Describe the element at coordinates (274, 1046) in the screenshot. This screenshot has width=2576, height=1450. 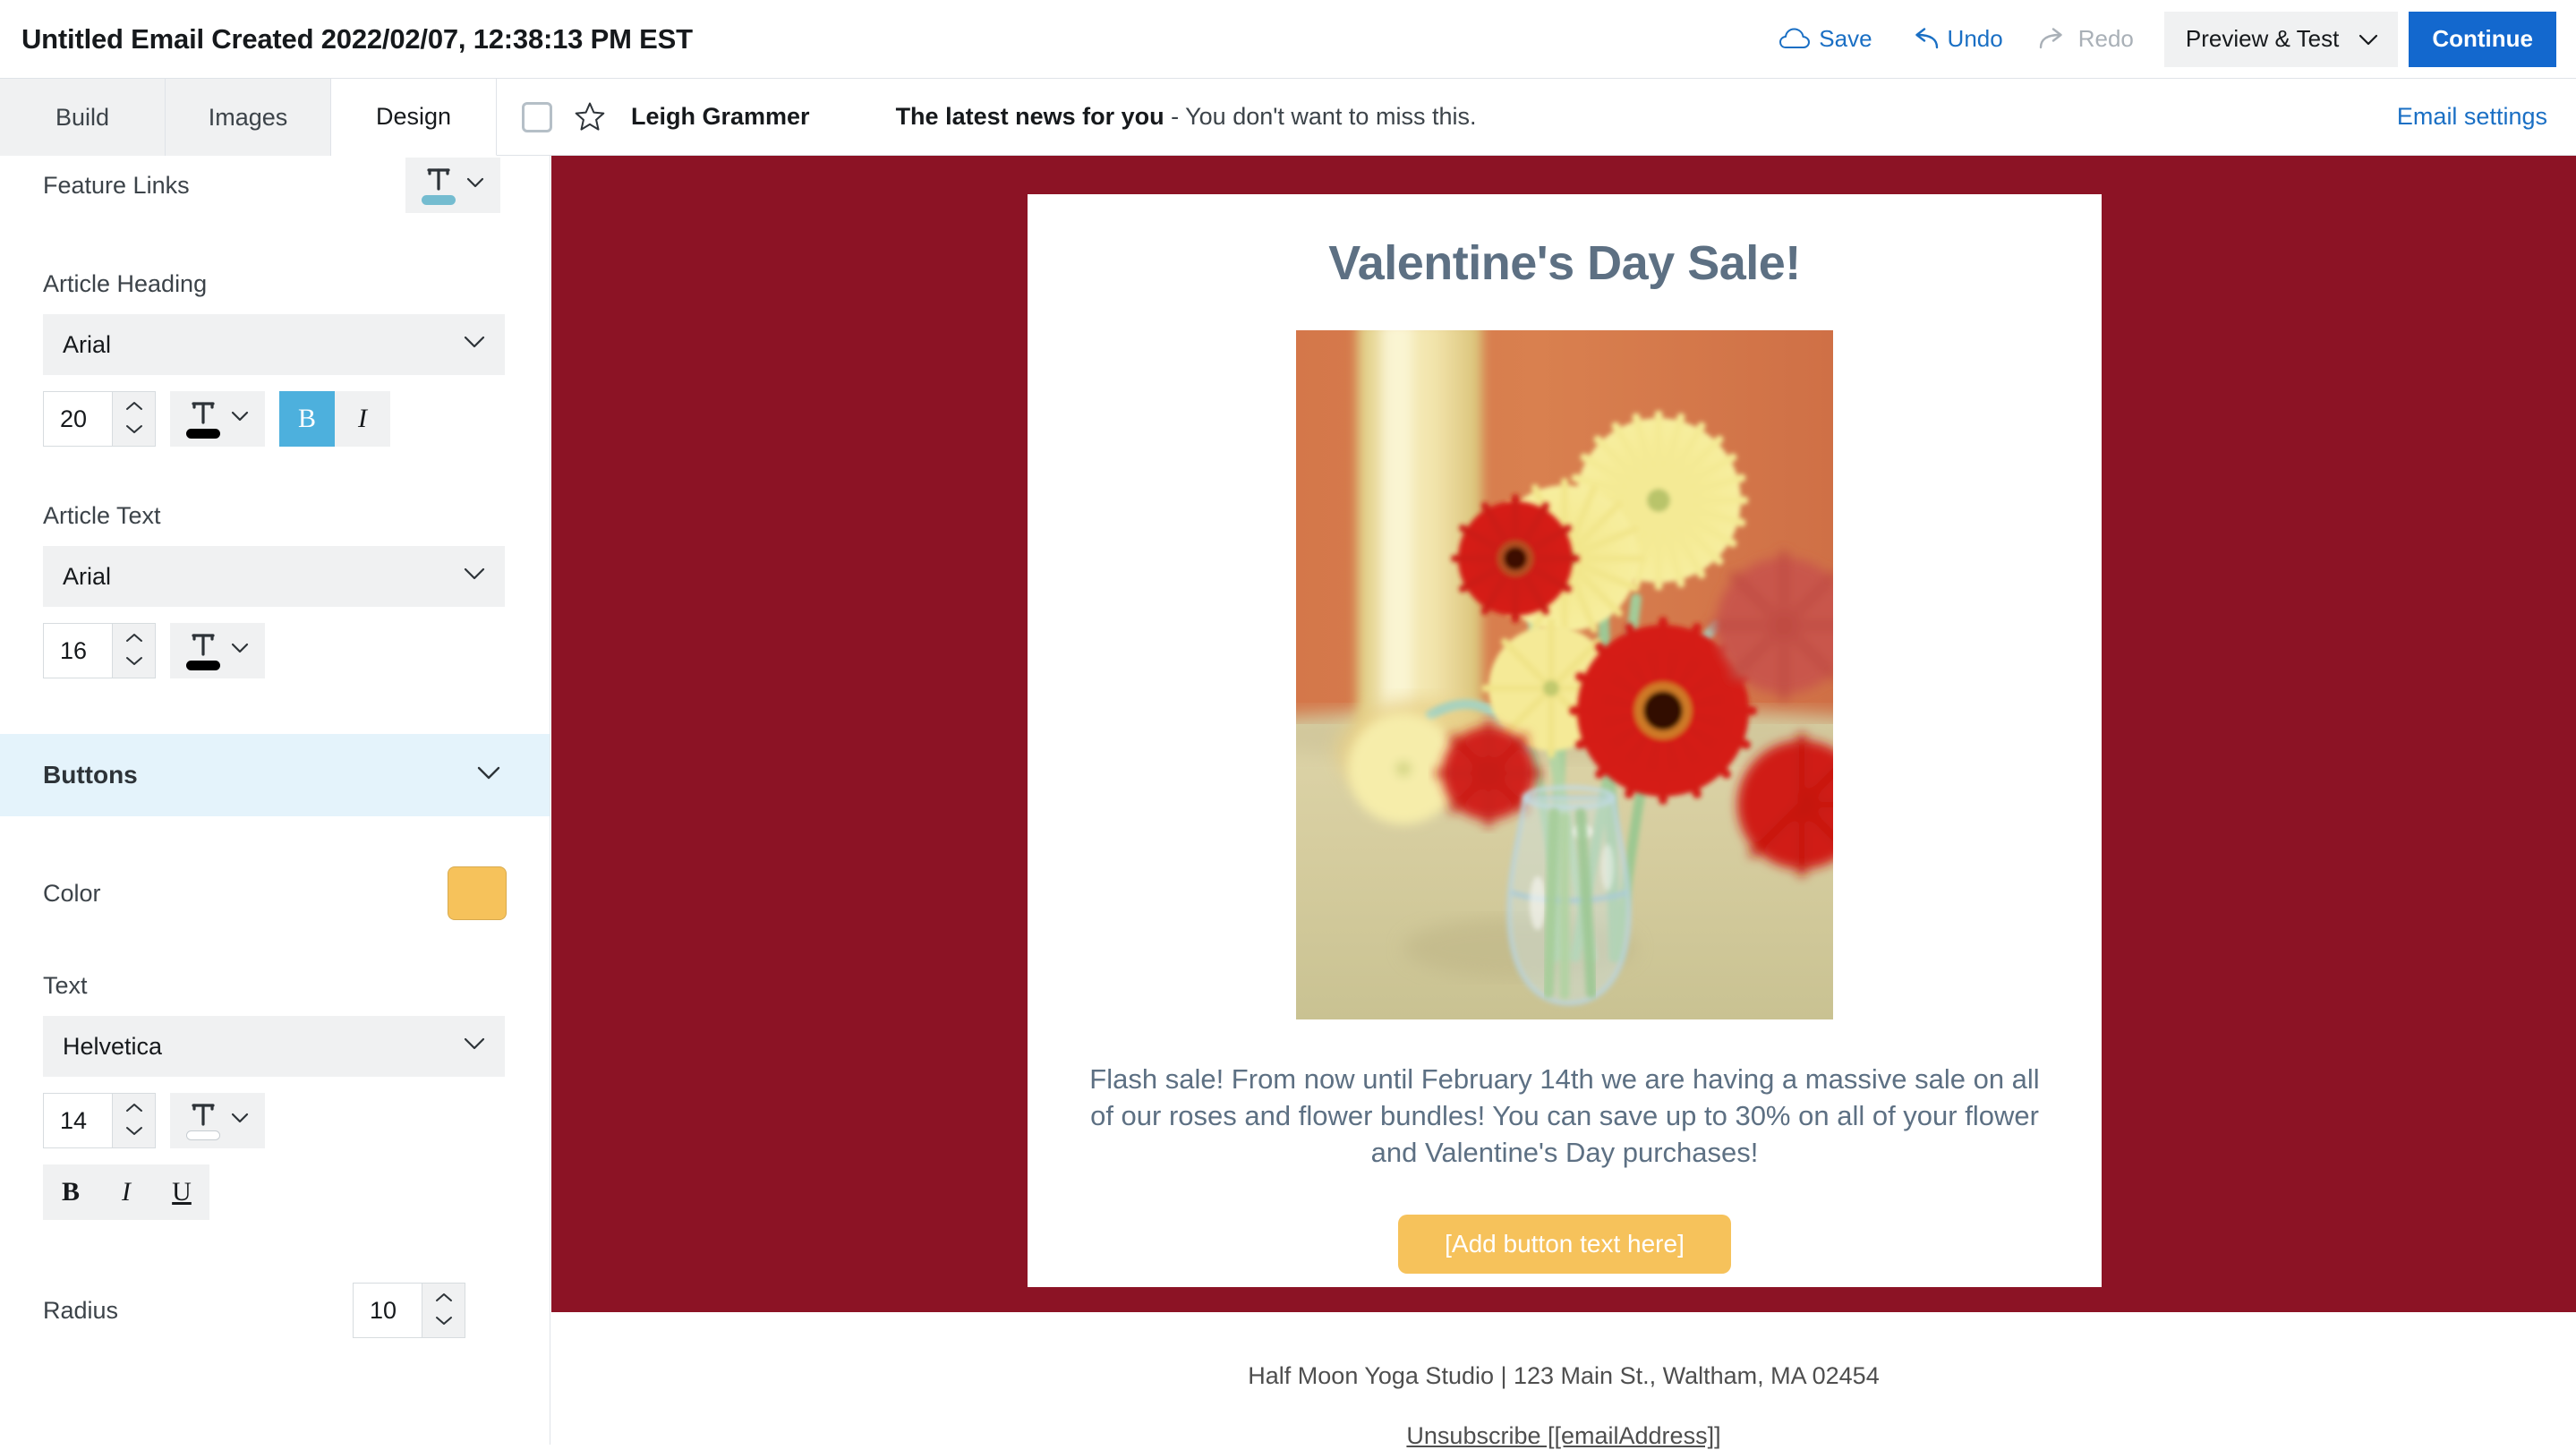
I see `button-text-font-select: Helvetica` at that location.